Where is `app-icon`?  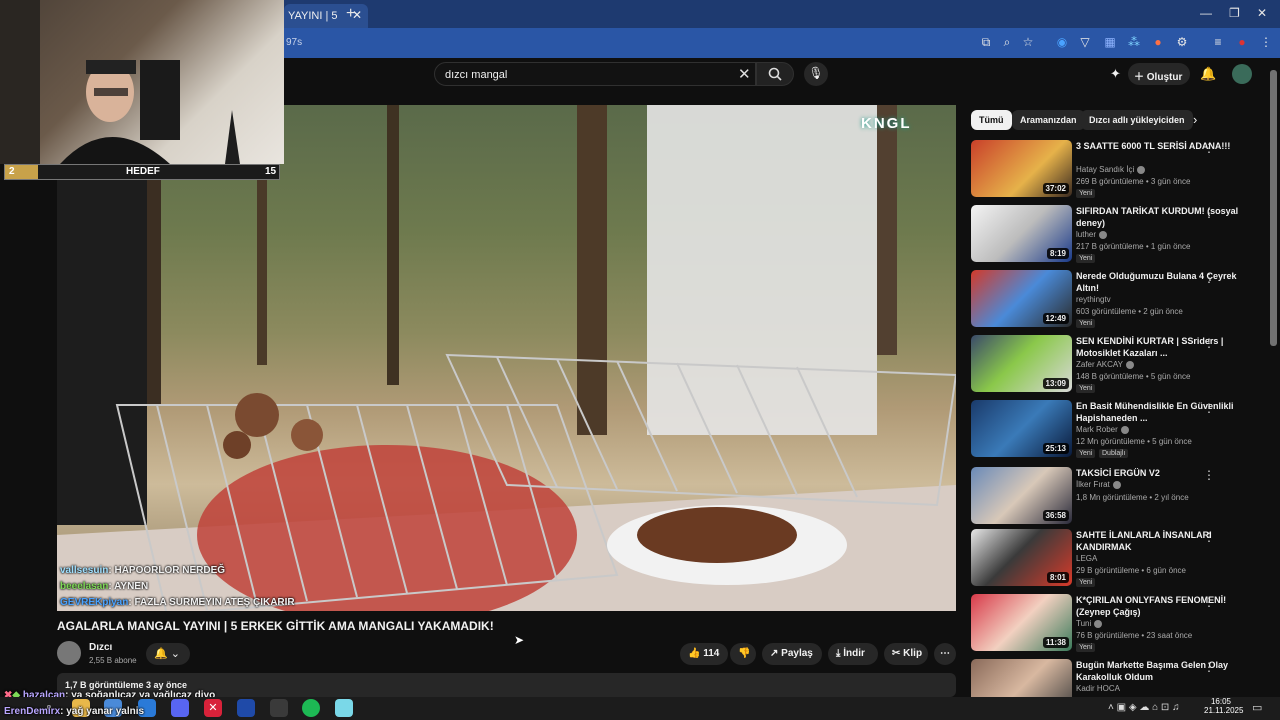 app-icon is located at coordinates (344, 708).